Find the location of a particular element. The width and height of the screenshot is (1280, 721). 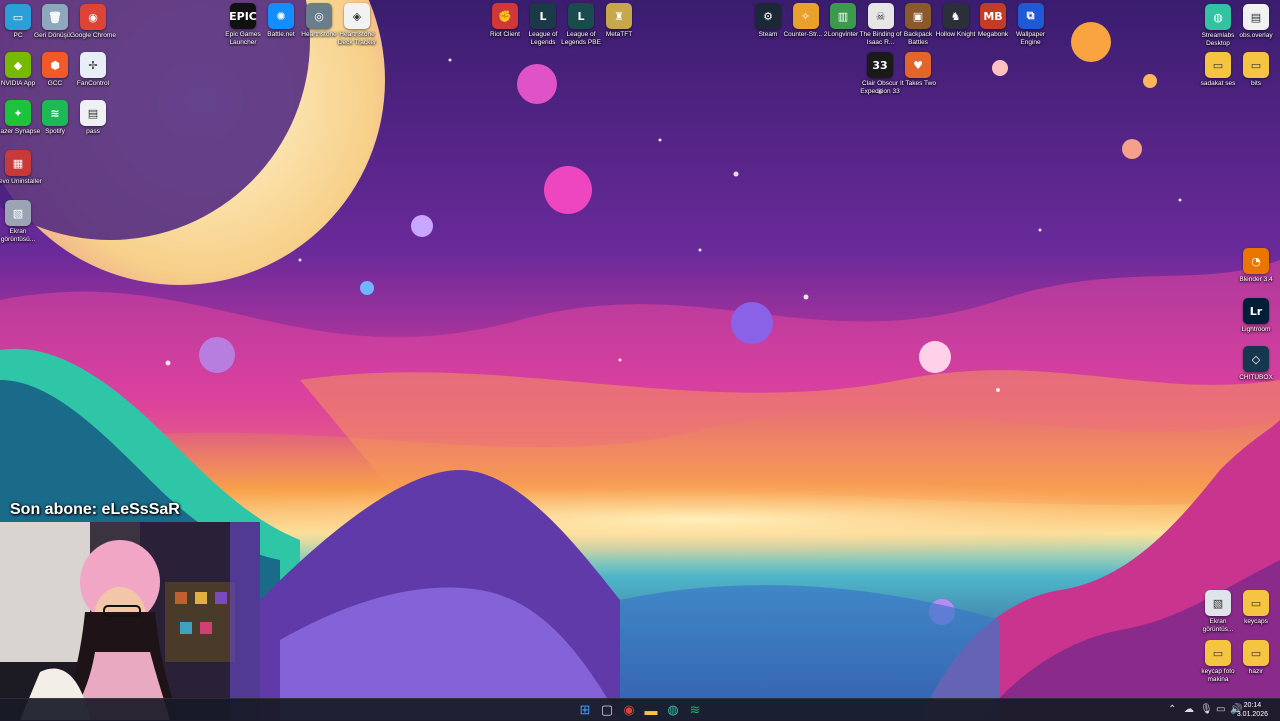

hearthstone-deck-tracker-icon: ◈ is located at coordinates (357, 16).